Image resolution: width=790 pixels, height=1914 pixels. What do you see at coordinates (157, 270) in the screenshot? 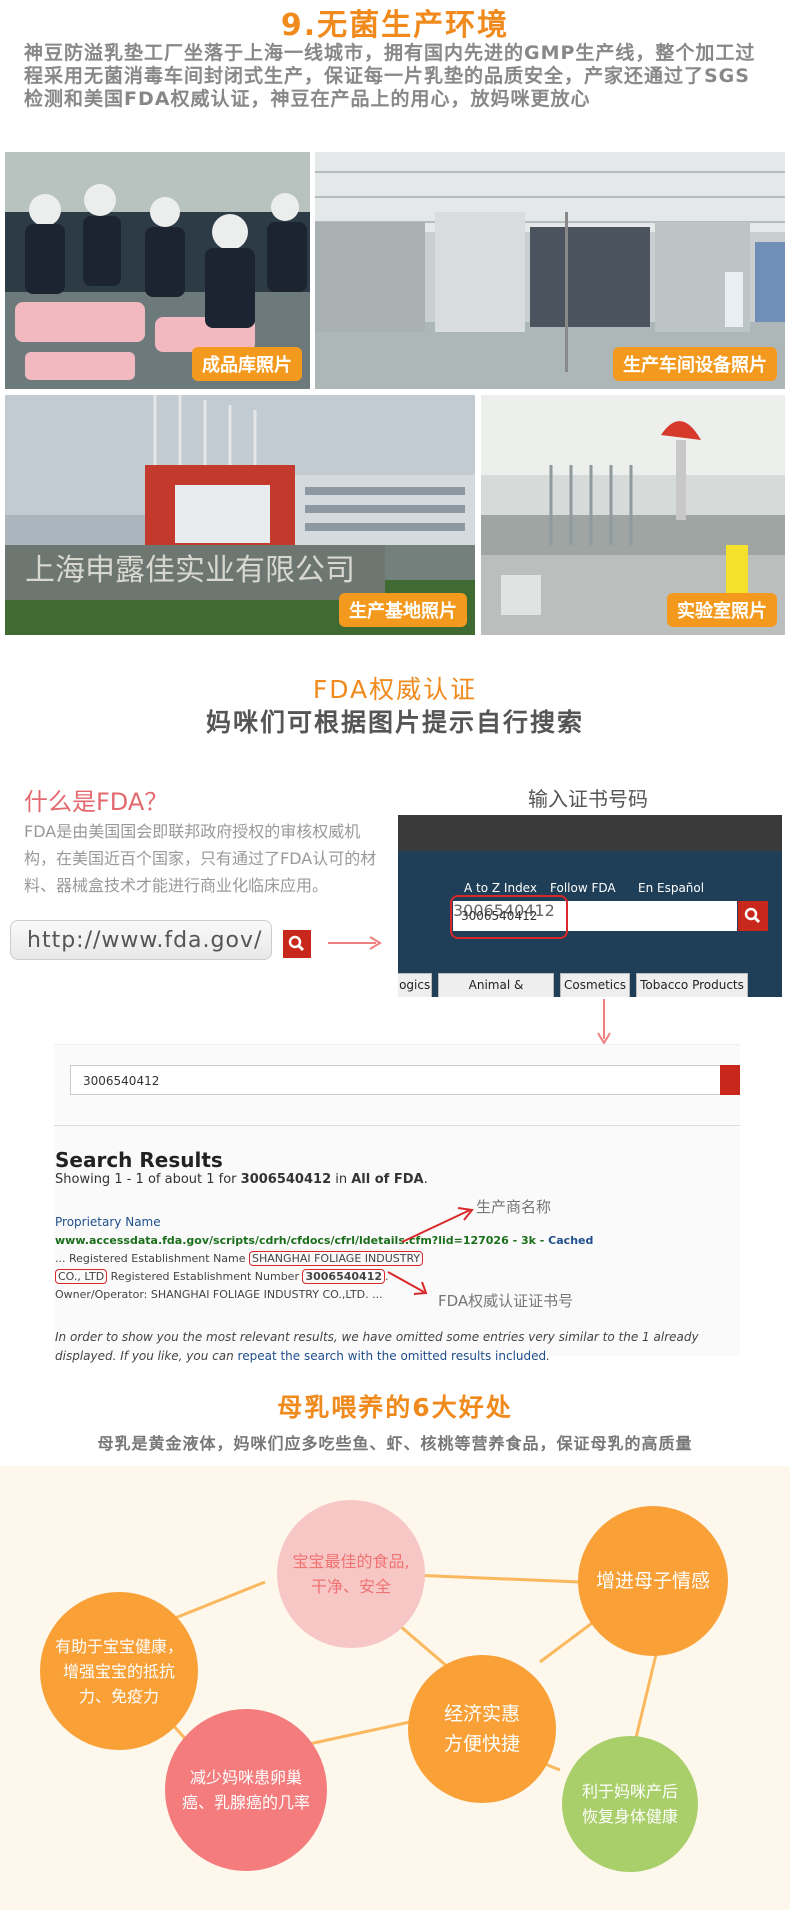
I see `photo-warehouse: 成品库照片` at bounding box center [157, 270].